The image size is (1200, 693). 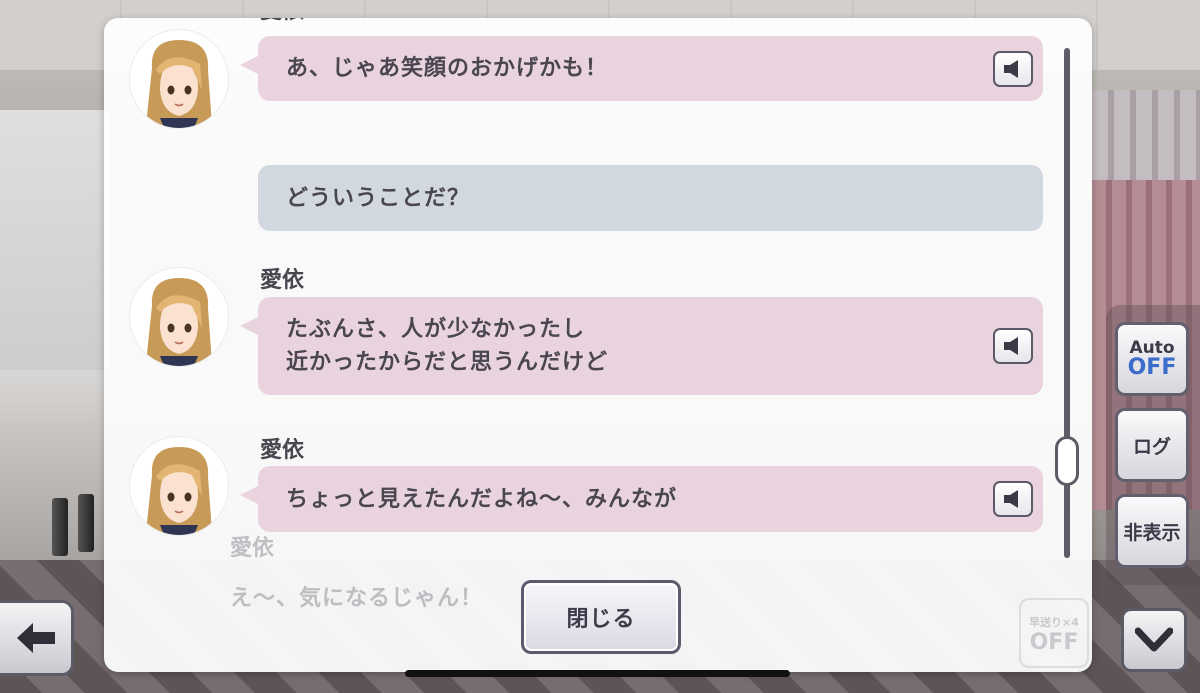 What do you see at coordinates (1146, 135) in the screenshot?
I see `background-wall` at bounding box center [1146, 135].